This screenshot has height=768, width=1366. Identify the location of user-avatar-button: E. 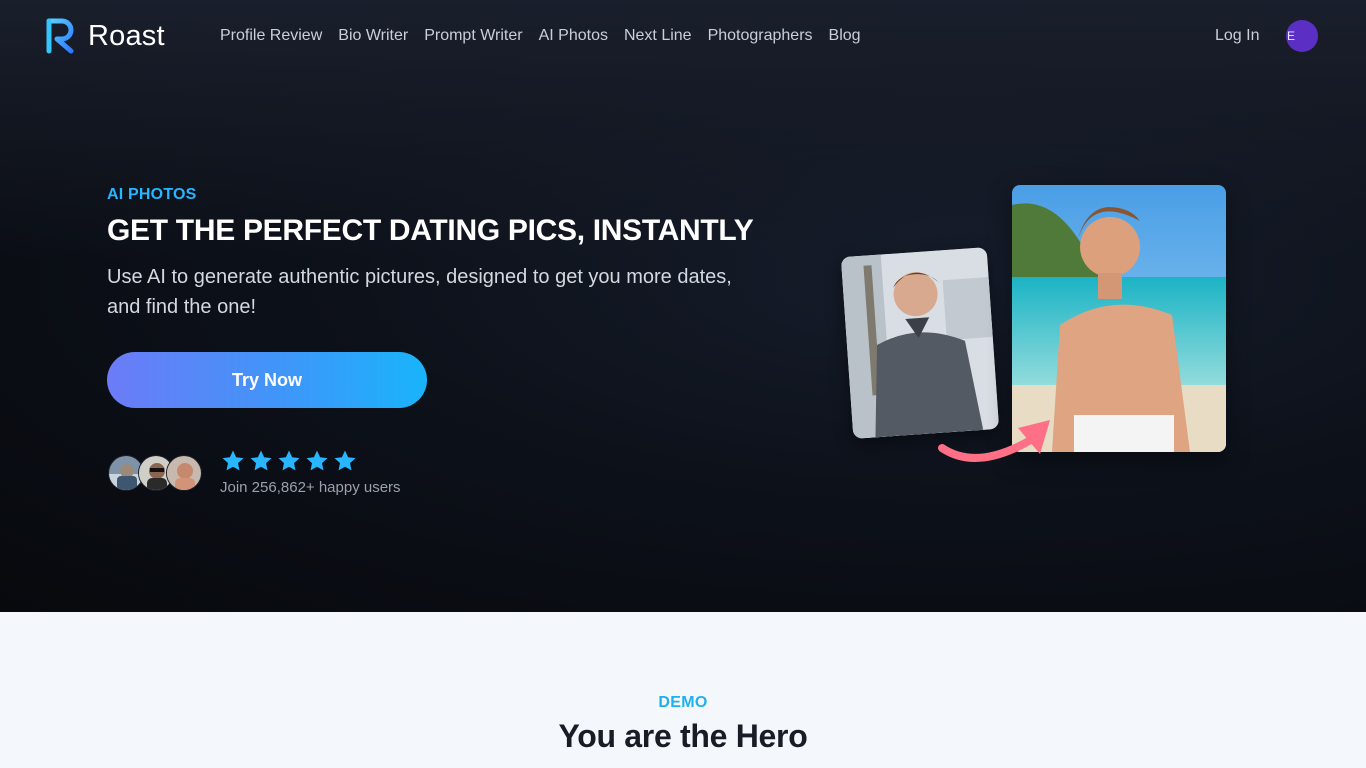
(1302, 36).